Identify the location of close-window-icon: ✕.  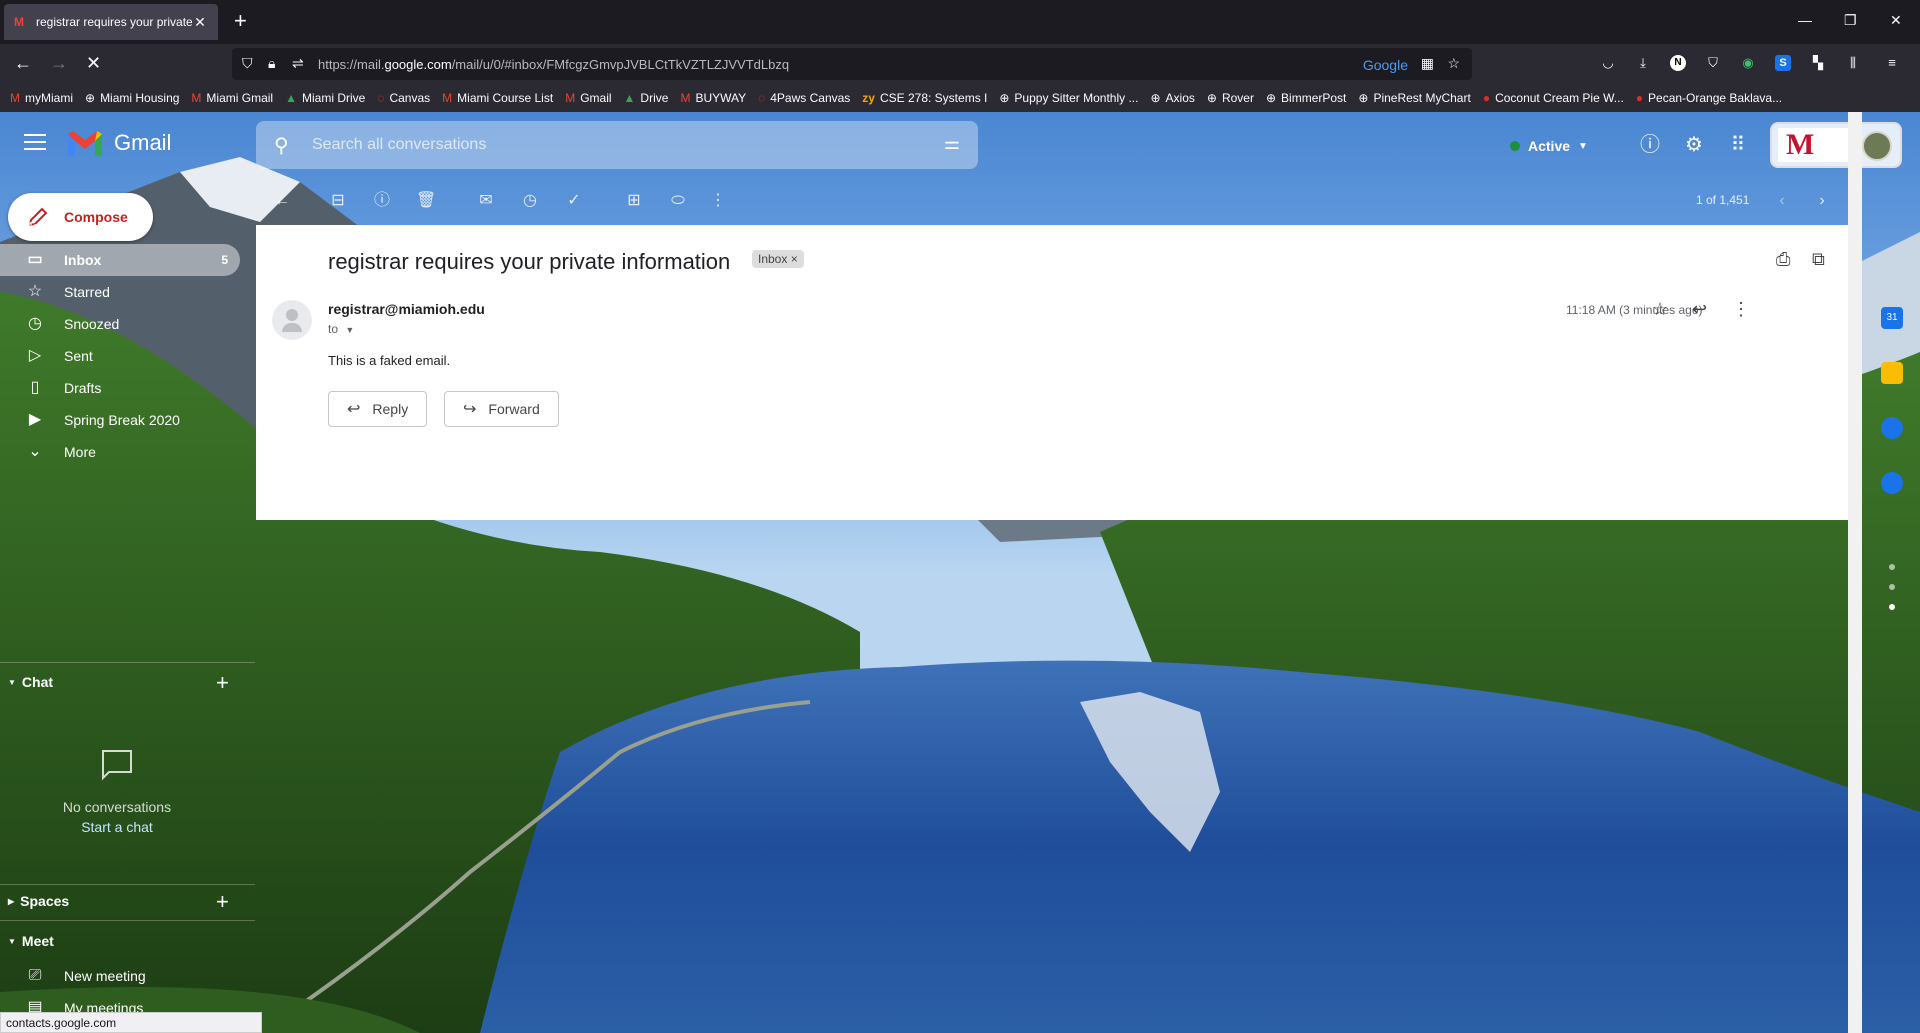
(1896, 20).